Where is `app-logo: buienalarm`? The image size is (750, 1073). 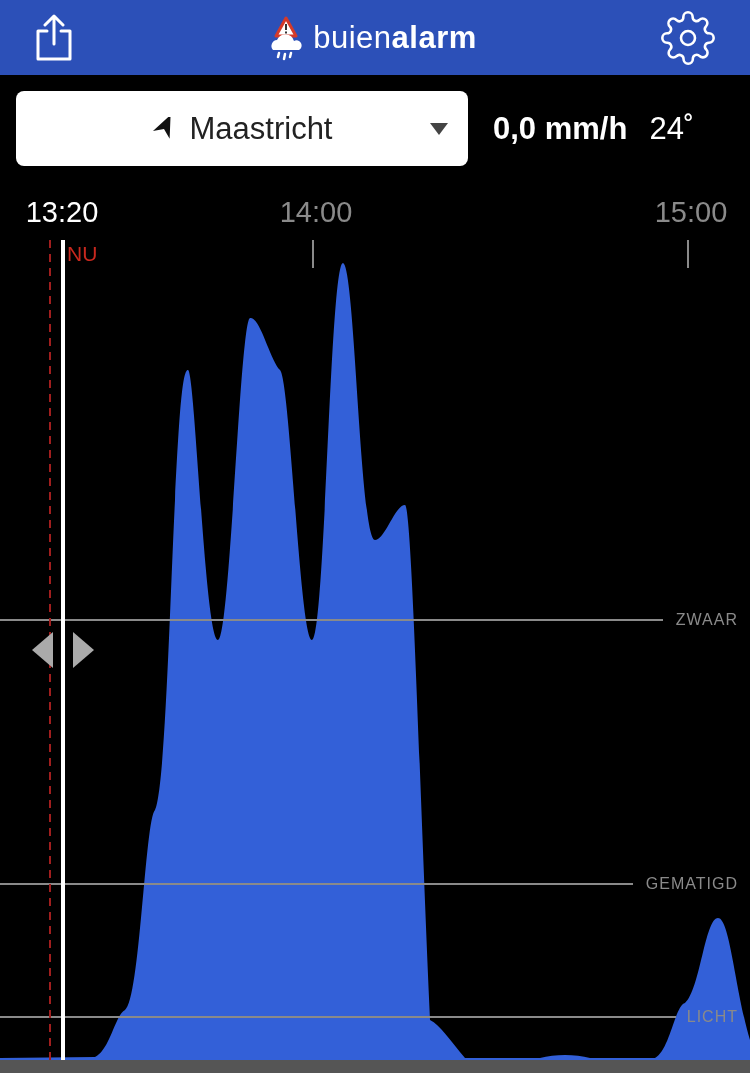 app-logo: buienalarm is located at coordinates (395, 37).